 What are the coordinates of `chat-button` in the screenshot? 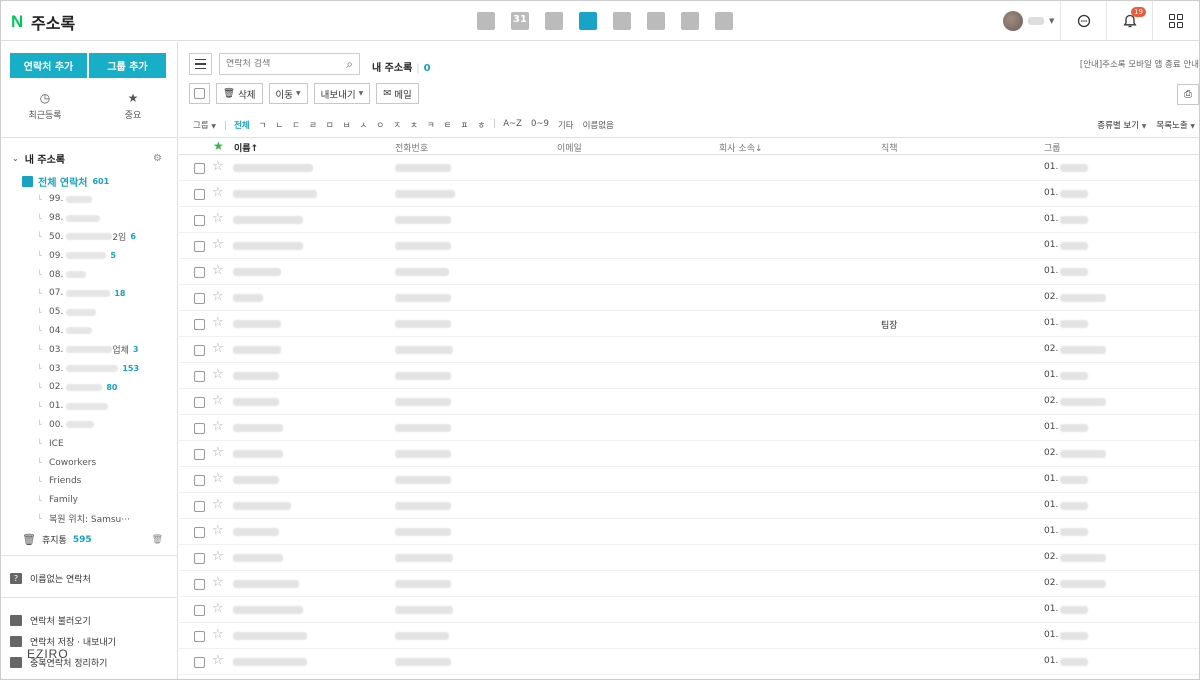 It's located at (1084, 21).